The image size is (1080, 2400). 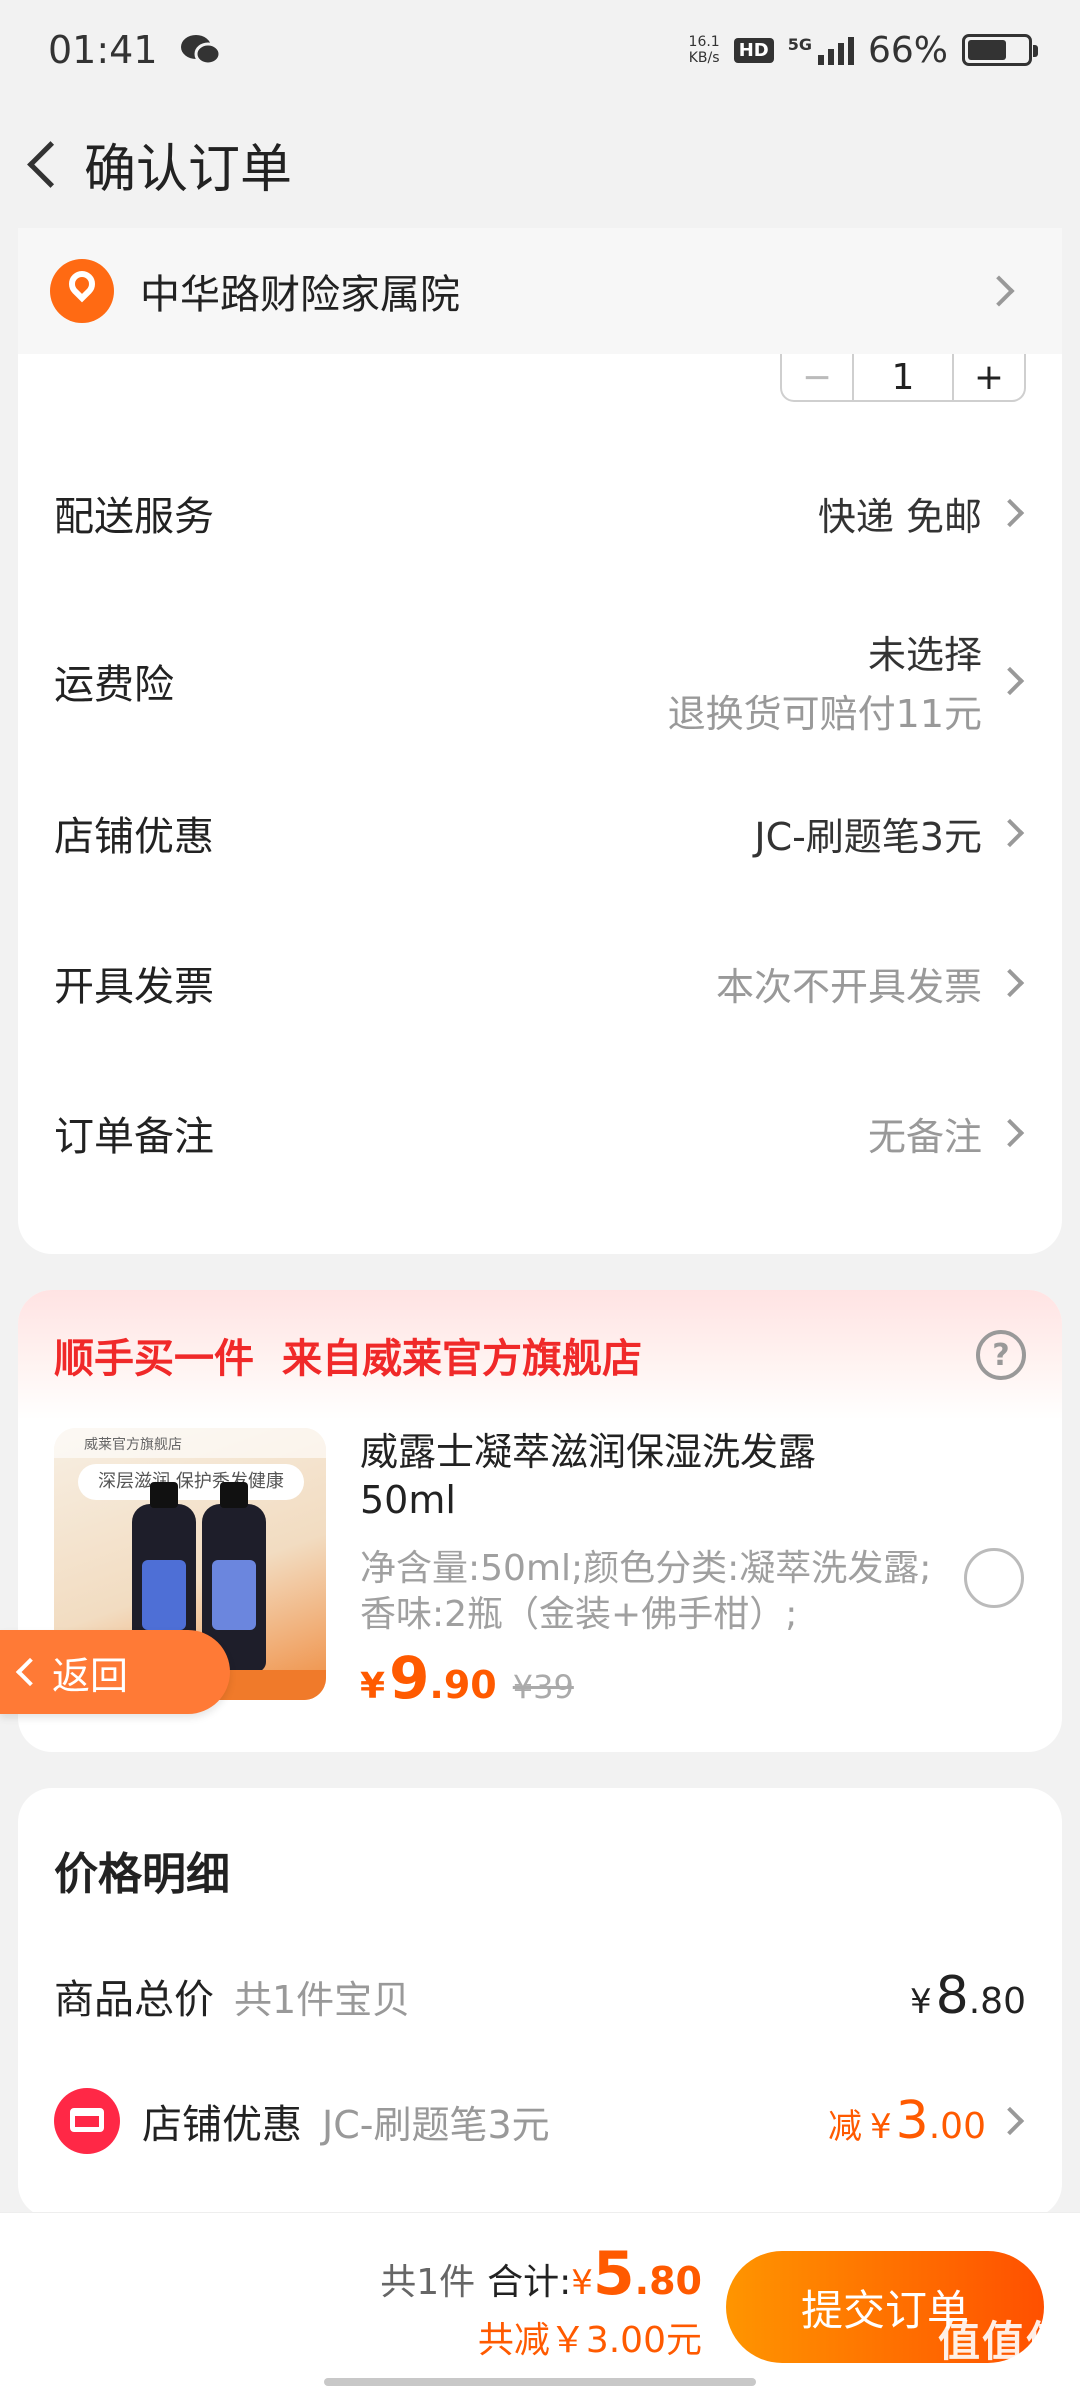 I want to click on signal-icon: 5G, so click(x=821, y=50).